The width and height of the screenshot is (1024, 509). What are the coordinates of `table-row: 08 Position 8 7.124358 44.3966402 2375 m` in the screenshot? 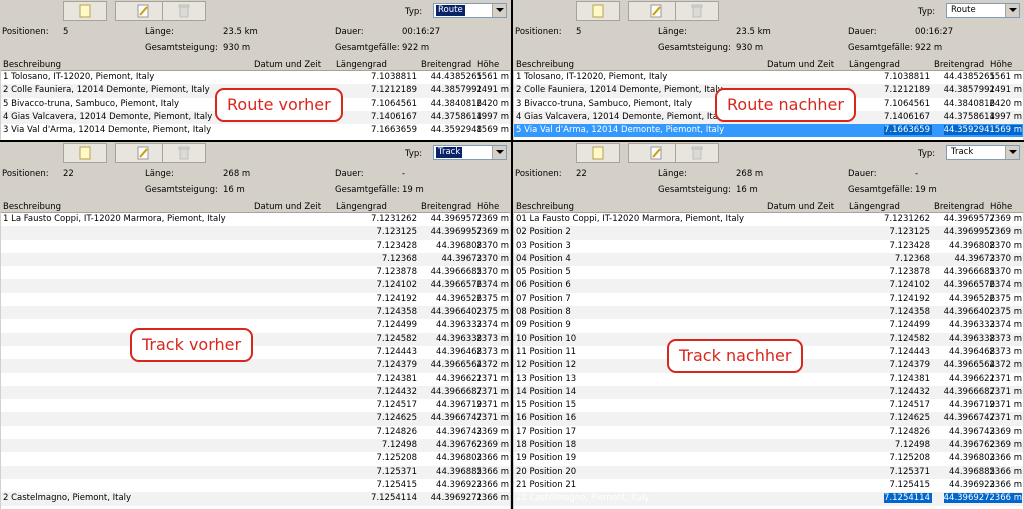 It's located at (768, 313).